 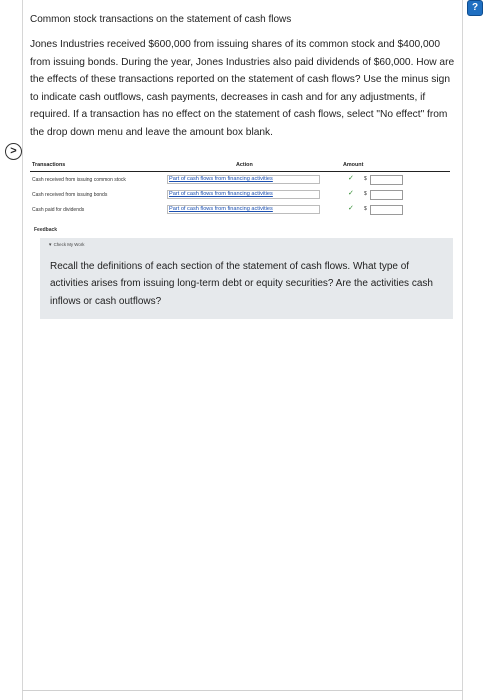 I want to click on divider, so click(x=242, y=690).